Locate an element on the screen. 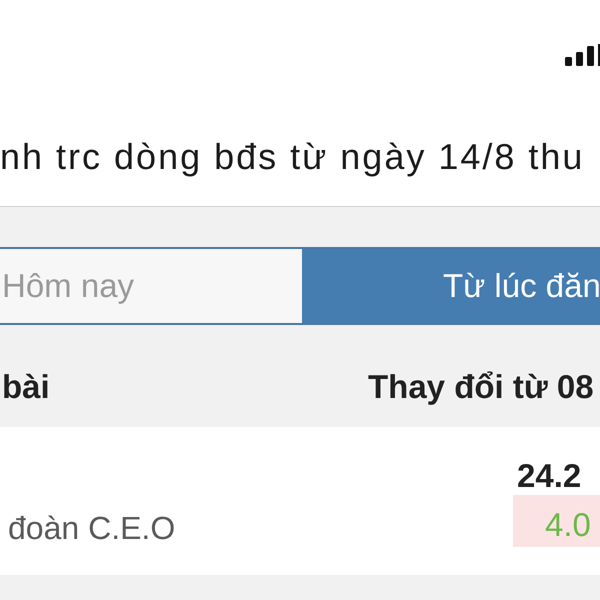 Image resolution: width=600 pixels, height=600 pixels. segment-tab: Hôm nay is located at coordinates (151, 286).